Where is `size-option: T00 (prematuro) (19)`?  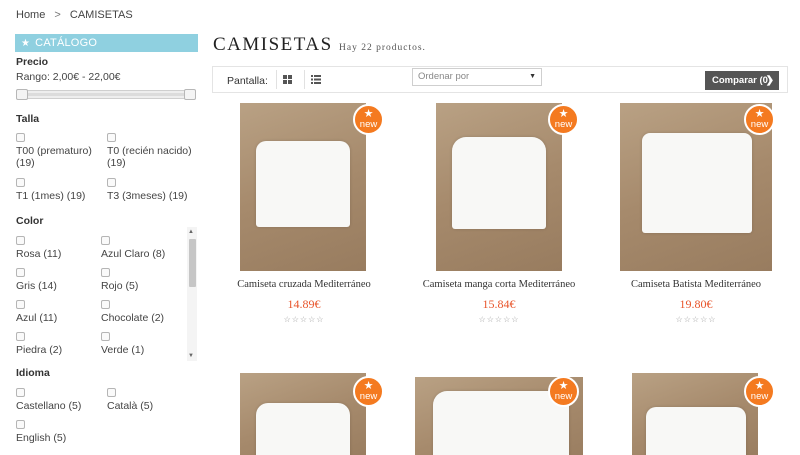 size-option: T00 (prematuro) (19) is located at coordinates (54, 151).